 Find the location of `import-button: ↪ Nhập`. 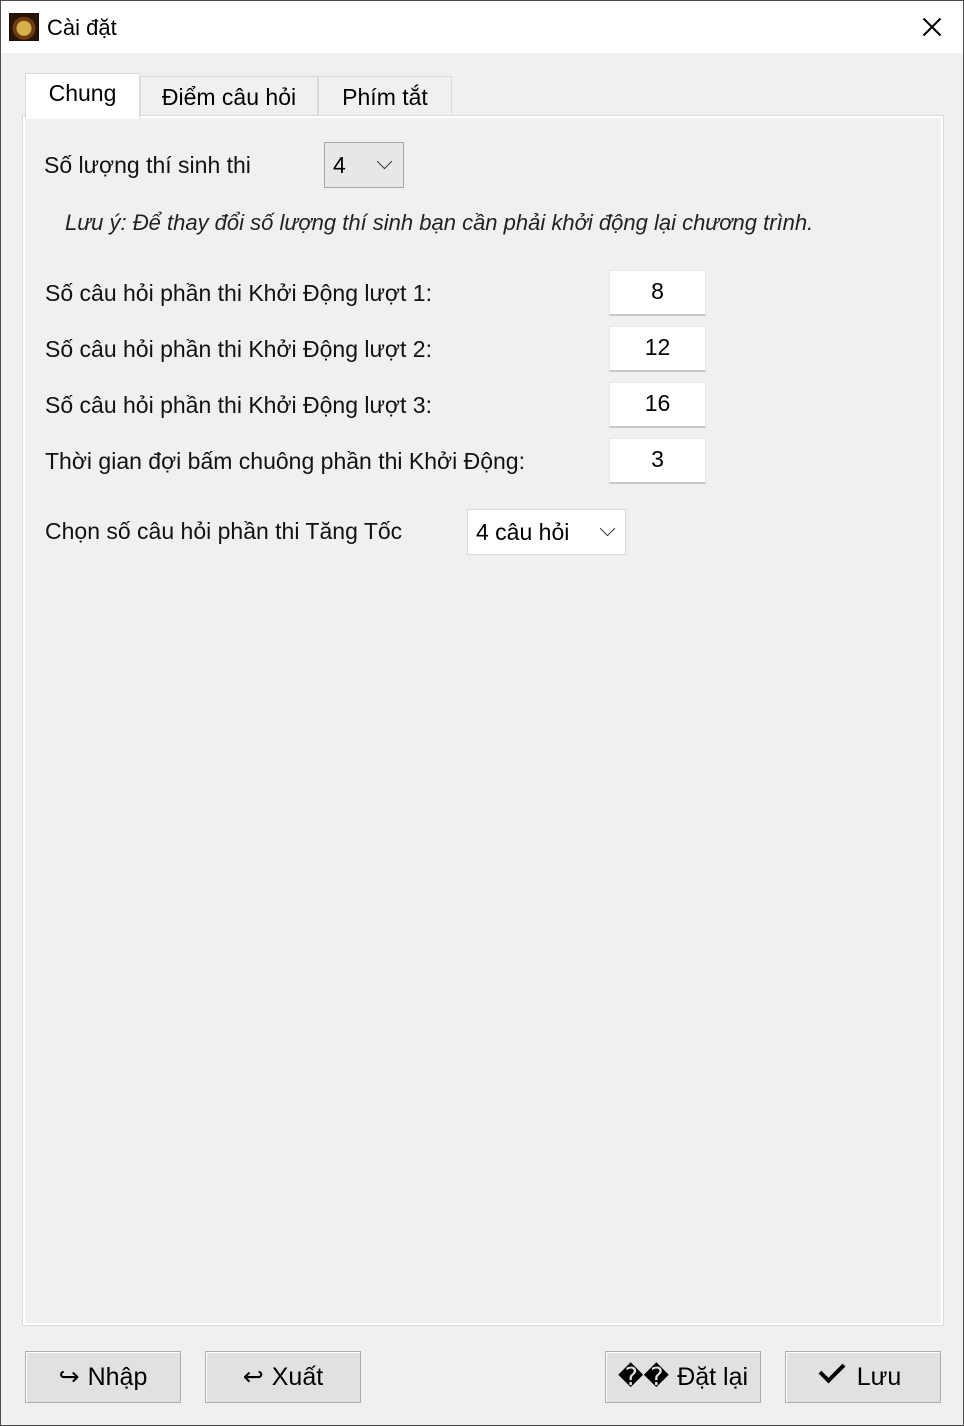

import-button: ↪ Nhập is located at coordinates (103, 1377).